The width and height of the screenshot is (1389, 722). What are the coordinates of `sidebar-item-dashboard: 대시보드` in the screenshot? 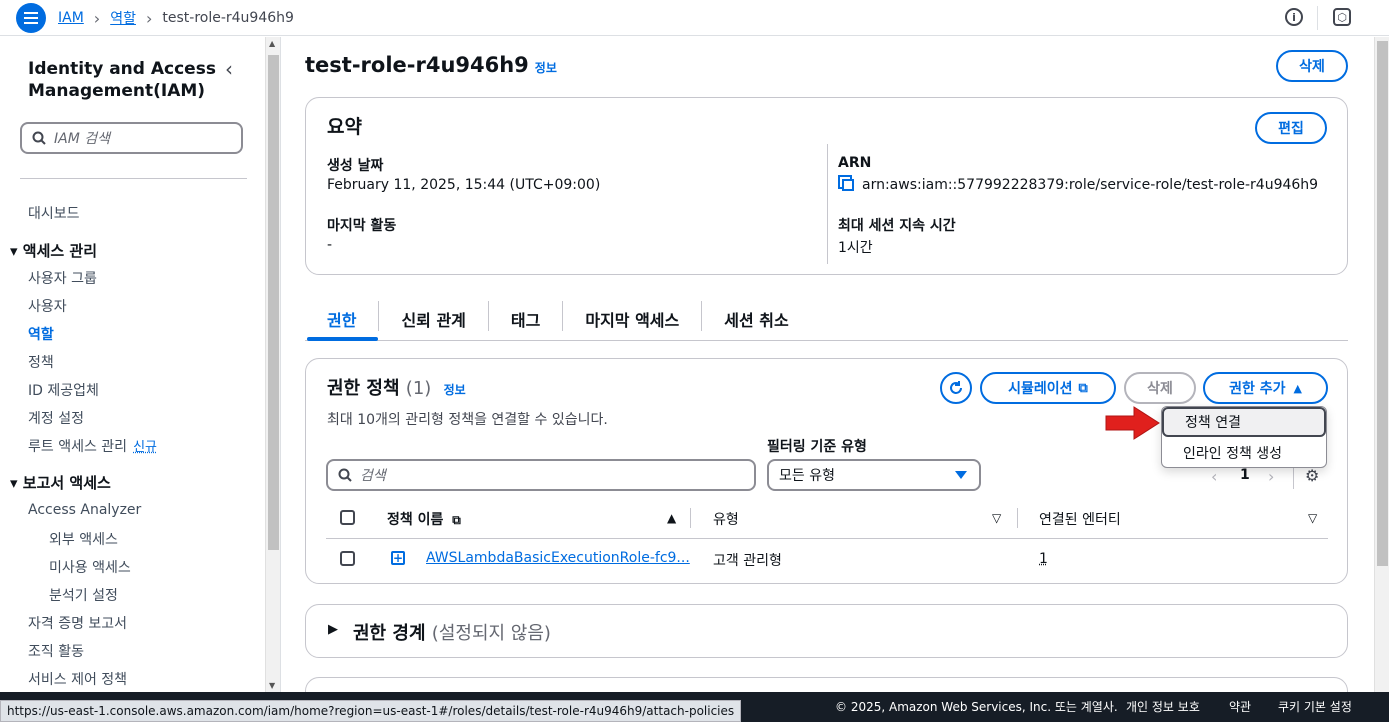 It's located at (54, 213).